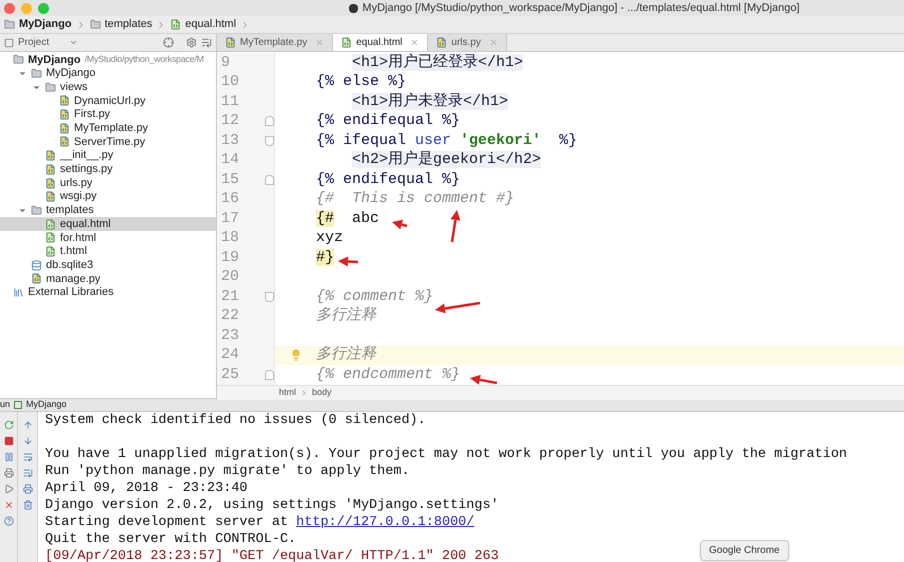  Describe the element at coordinates (227, 471) in the screenshot. I see `console-line: Run 'python manage.py migrate' to apply them.` at that location.